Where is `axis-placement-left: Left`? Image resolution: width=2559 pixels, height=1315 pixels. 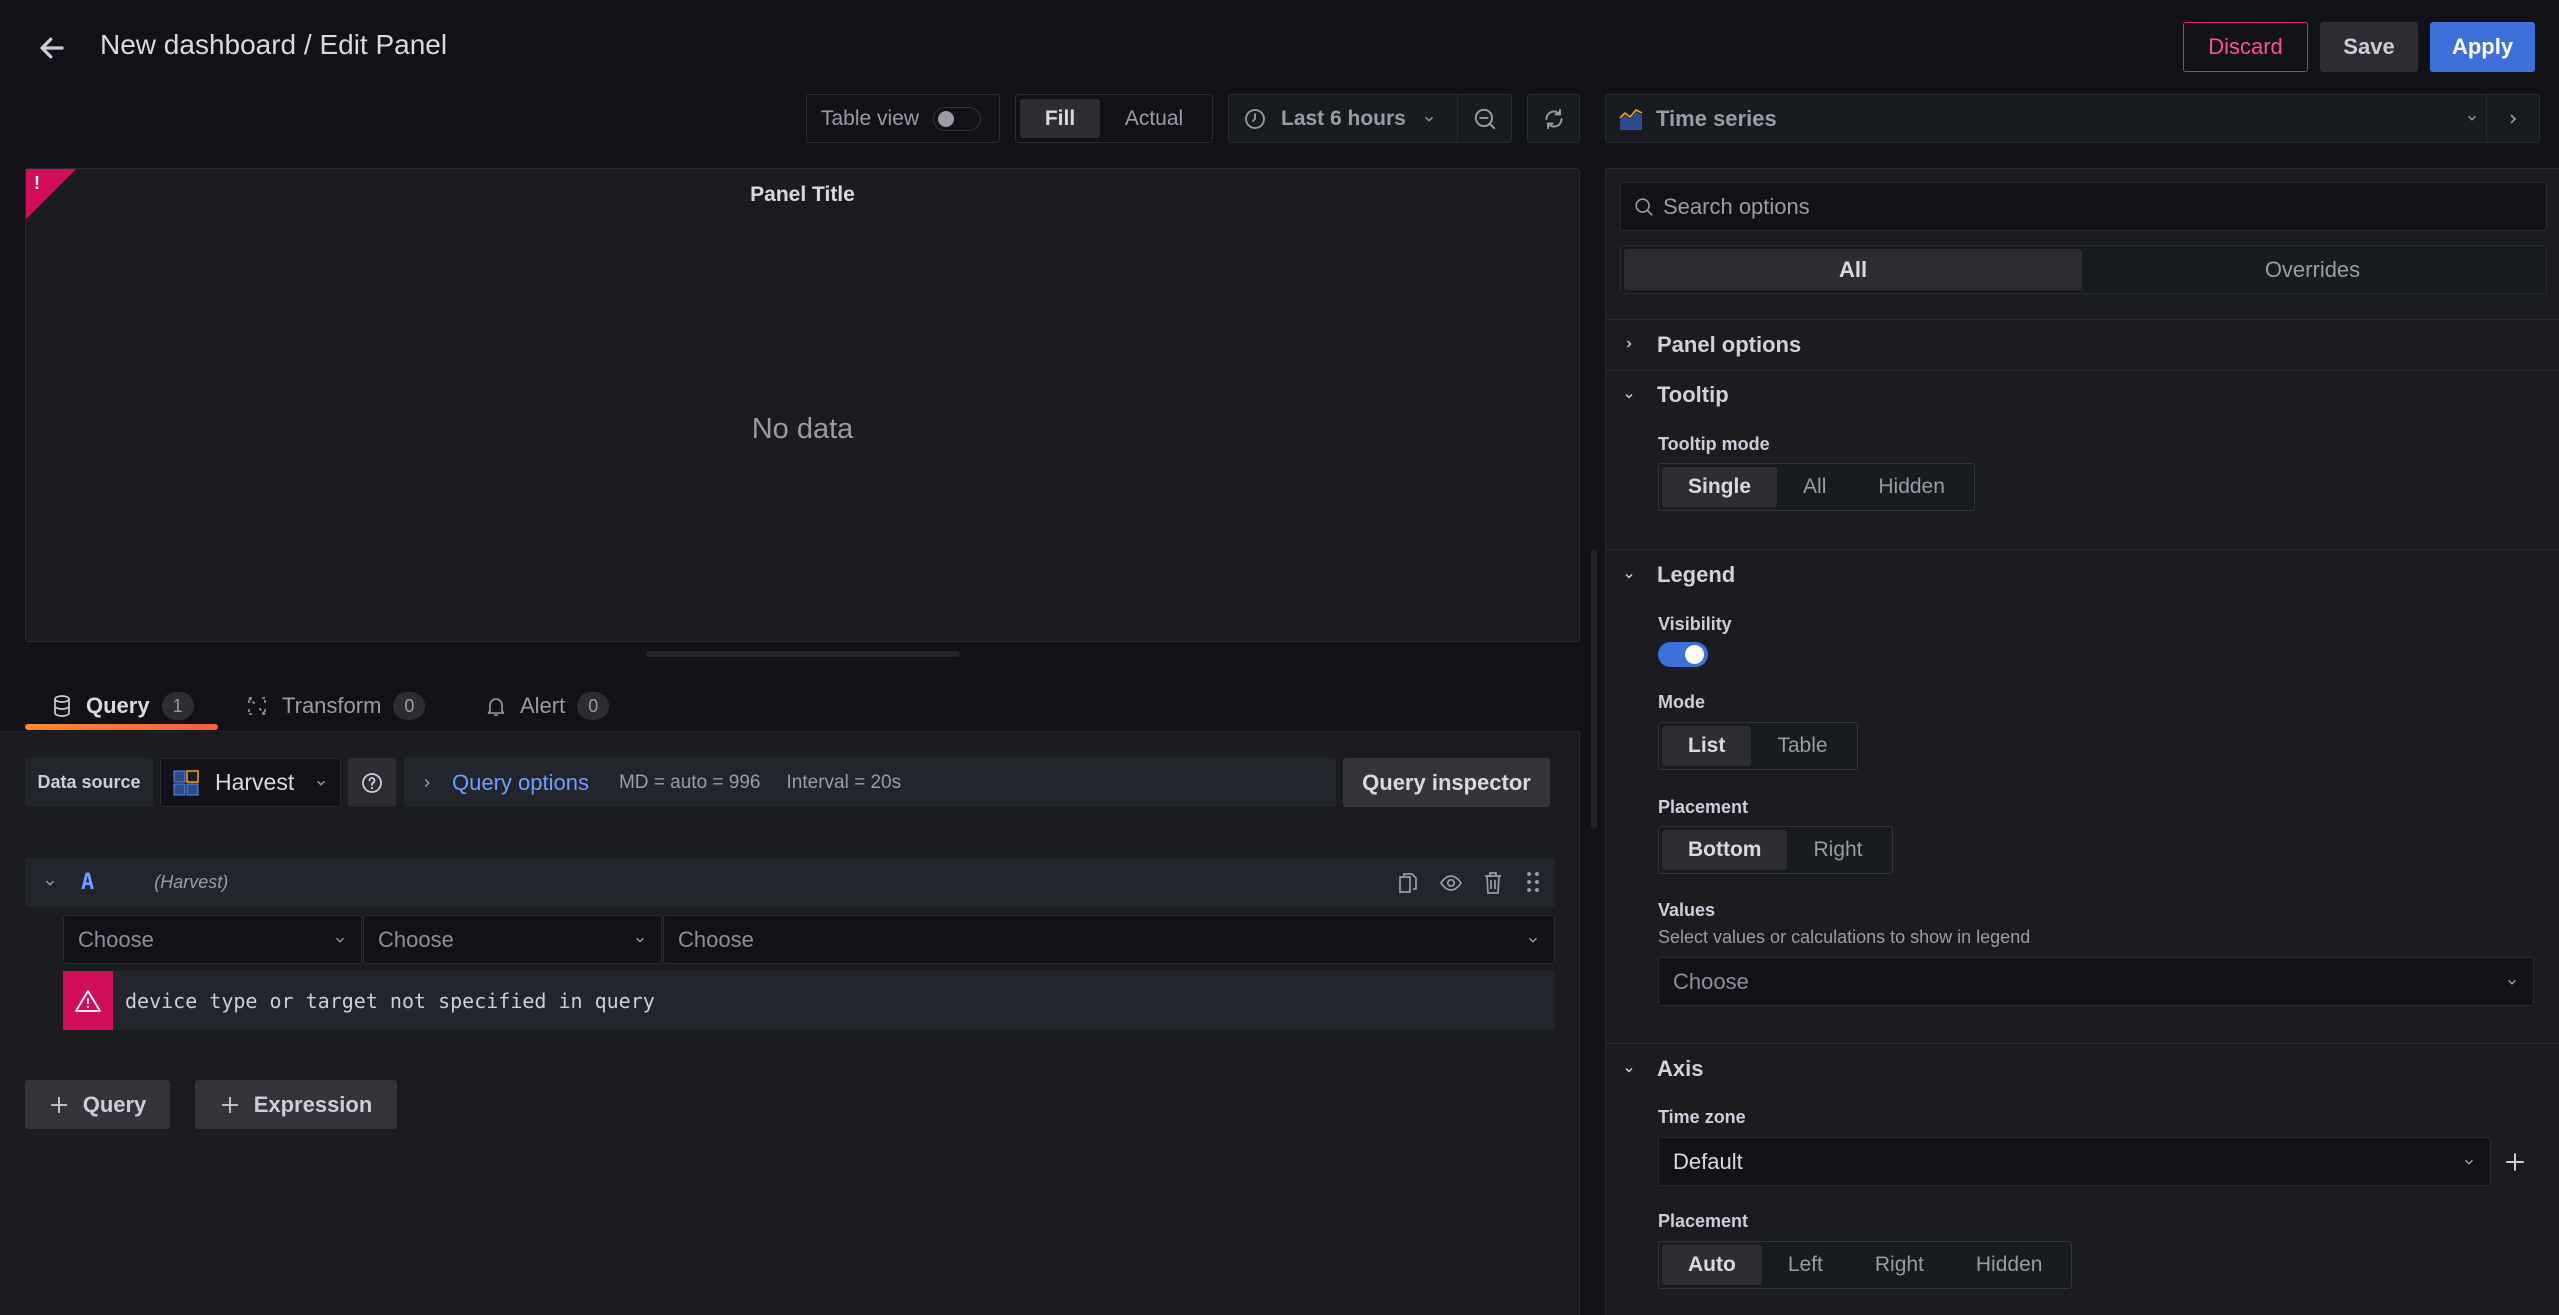
axis-placement-left: Left is located at coordinates (1805, 1265).